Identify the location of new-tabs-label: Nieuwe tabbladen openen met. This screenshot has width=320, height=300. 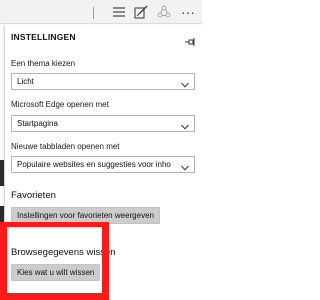
(65, 146).